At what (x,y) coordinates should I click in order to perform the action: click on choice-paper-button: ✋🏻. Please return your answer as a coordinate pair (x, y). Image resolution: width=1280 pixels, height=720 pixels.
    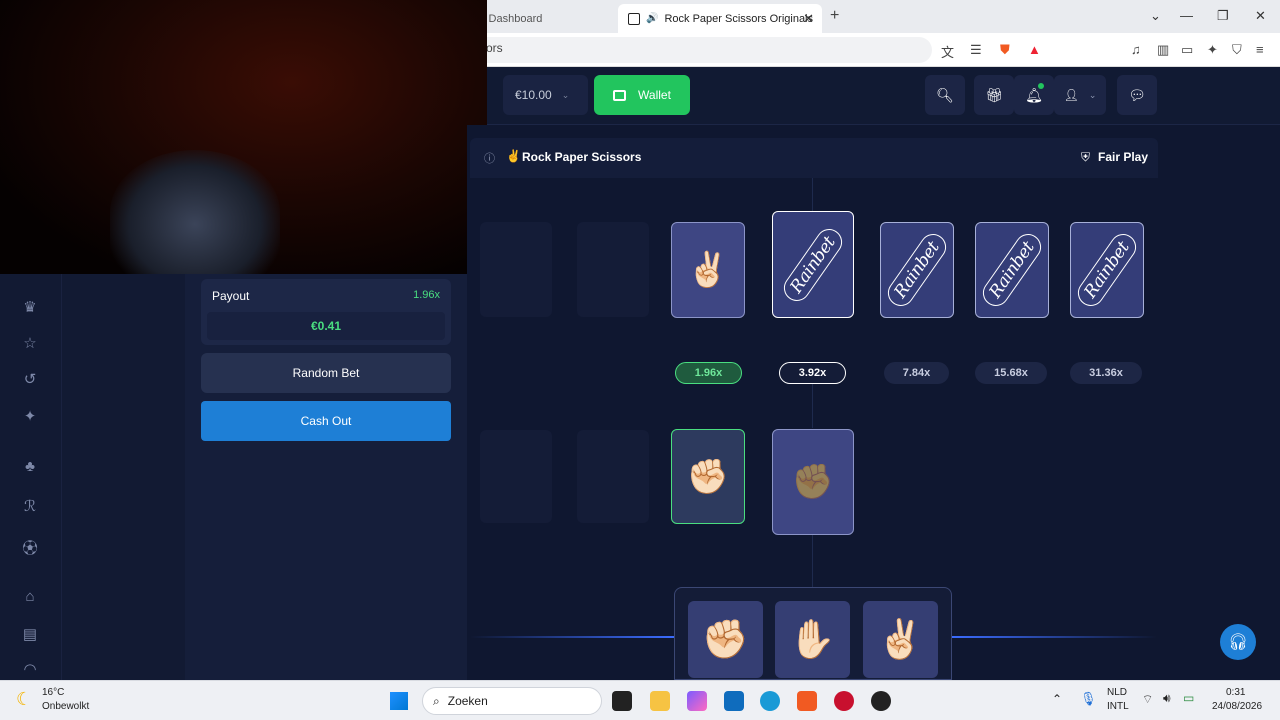
    Looking at the image, I should click on (812, 639).